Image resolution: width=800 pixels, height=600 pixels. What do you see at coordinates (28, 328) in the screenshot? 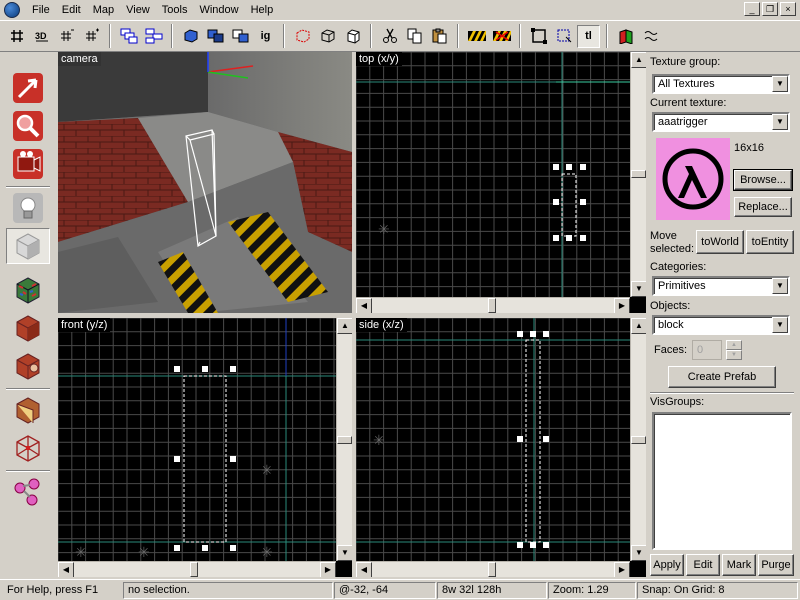
I see `apply-decal-button` at bounding box center [28, 328].